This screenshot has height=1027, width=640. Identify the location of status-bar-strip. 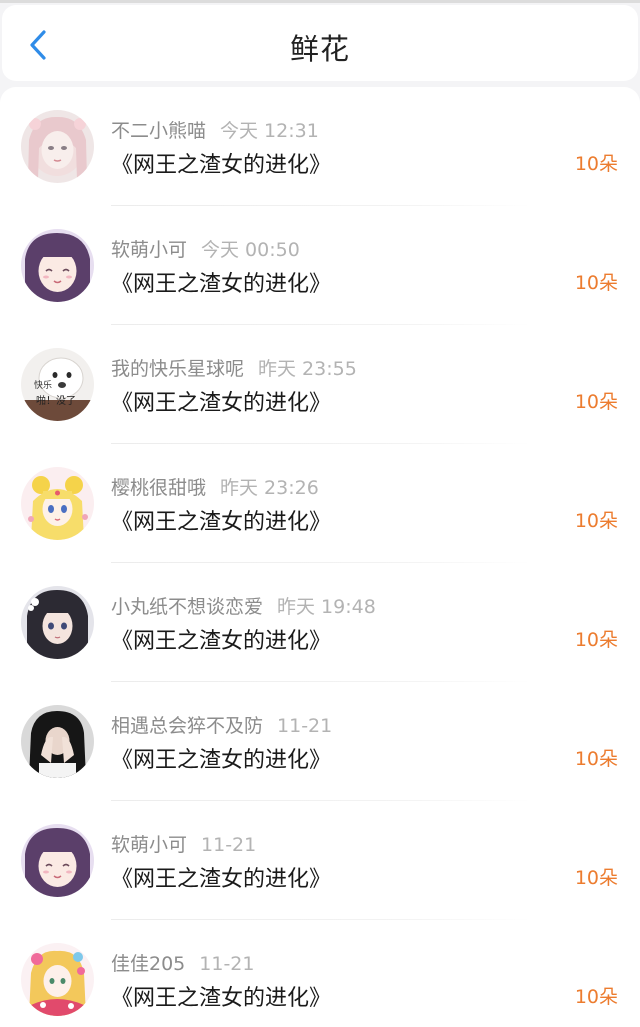
(320, 1).